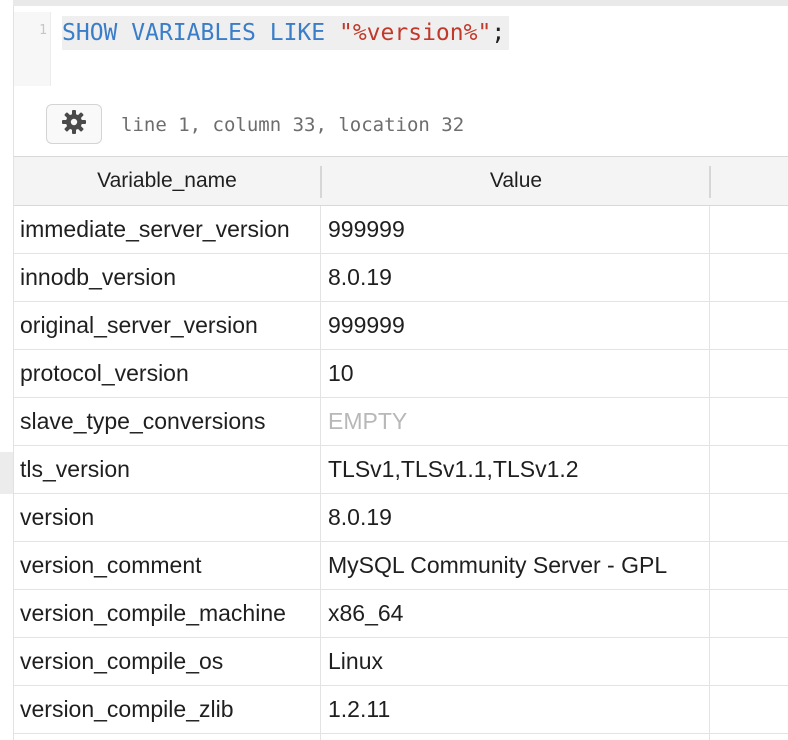  I want to click on cell-variable-name: original_server_version, so click(170, 325).